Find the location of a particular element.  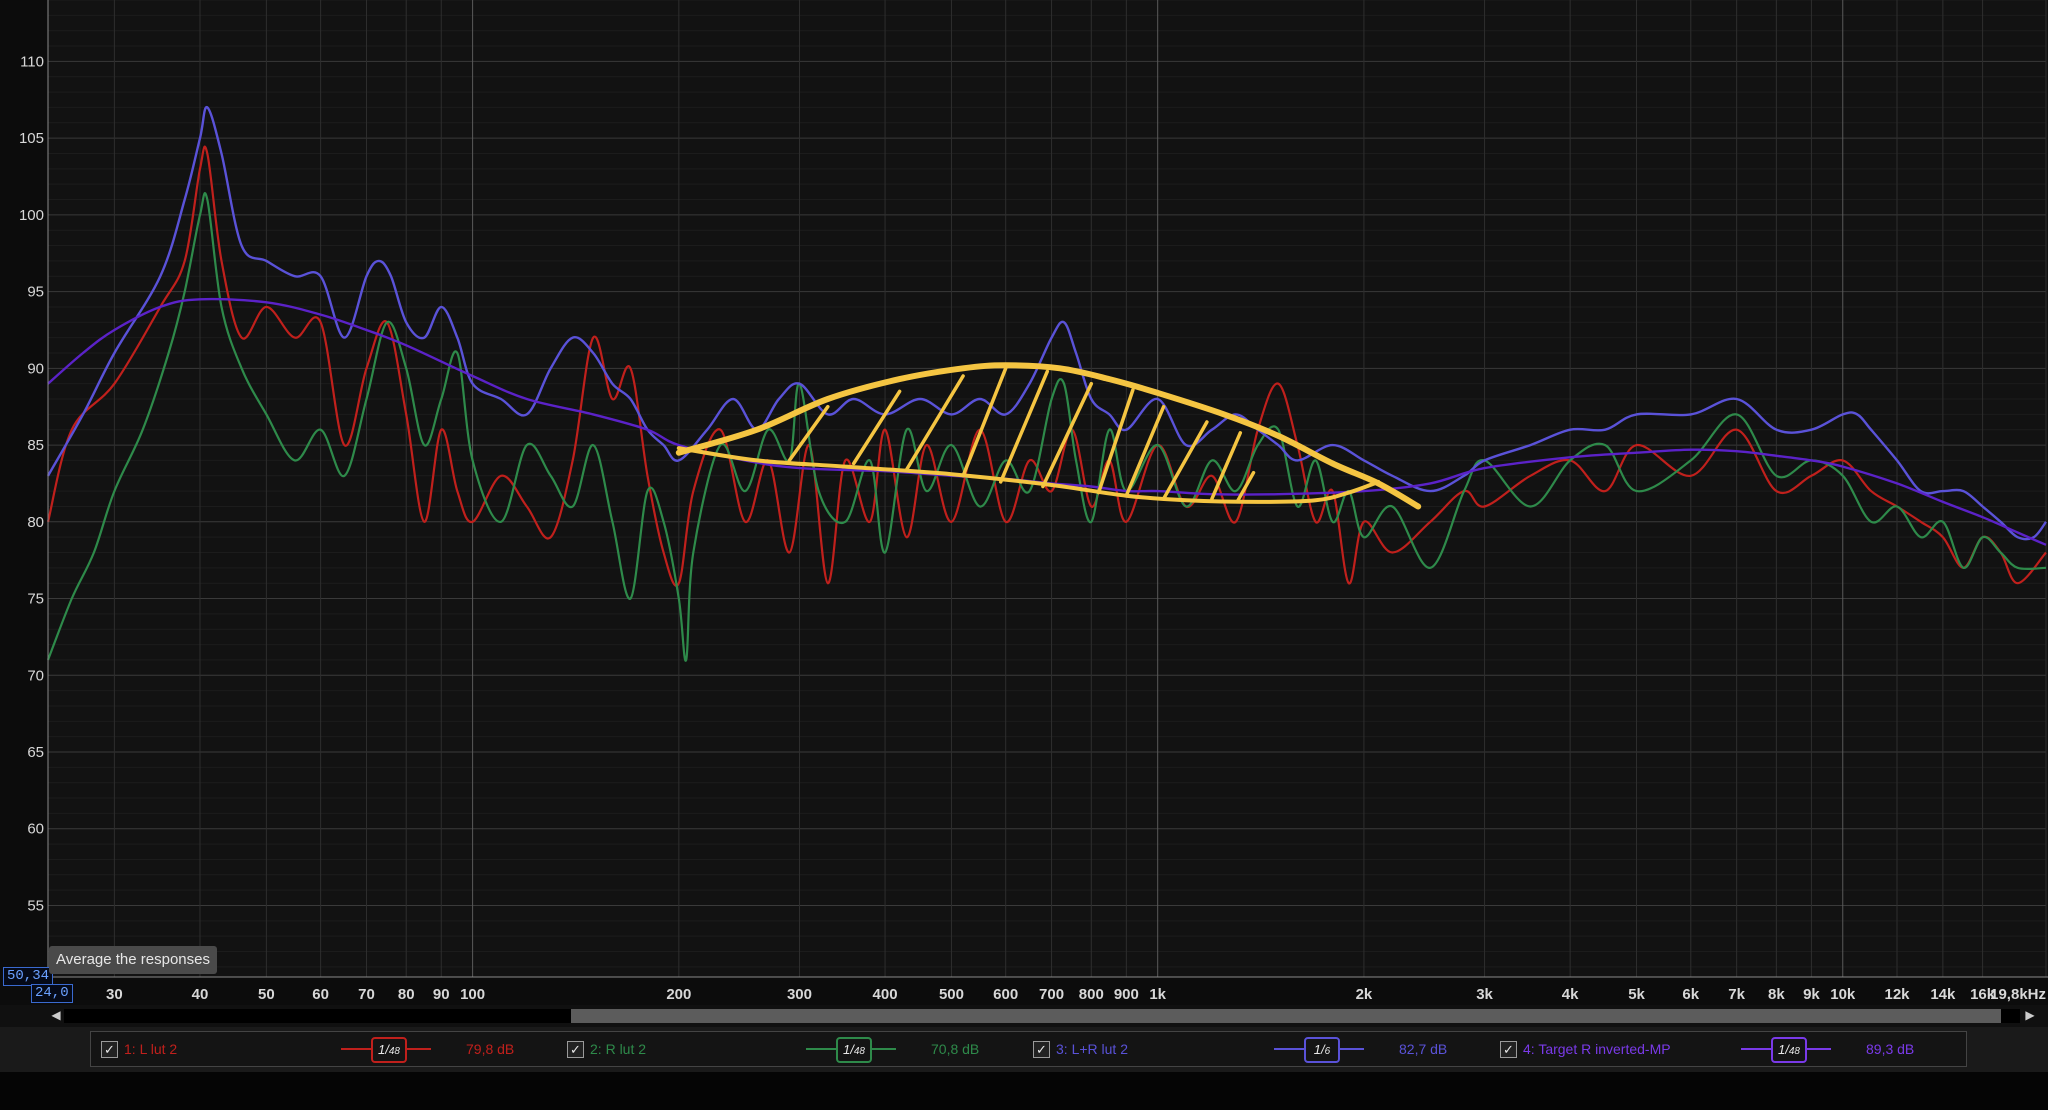

scroll-track is located at coordinates (1042, 1016).